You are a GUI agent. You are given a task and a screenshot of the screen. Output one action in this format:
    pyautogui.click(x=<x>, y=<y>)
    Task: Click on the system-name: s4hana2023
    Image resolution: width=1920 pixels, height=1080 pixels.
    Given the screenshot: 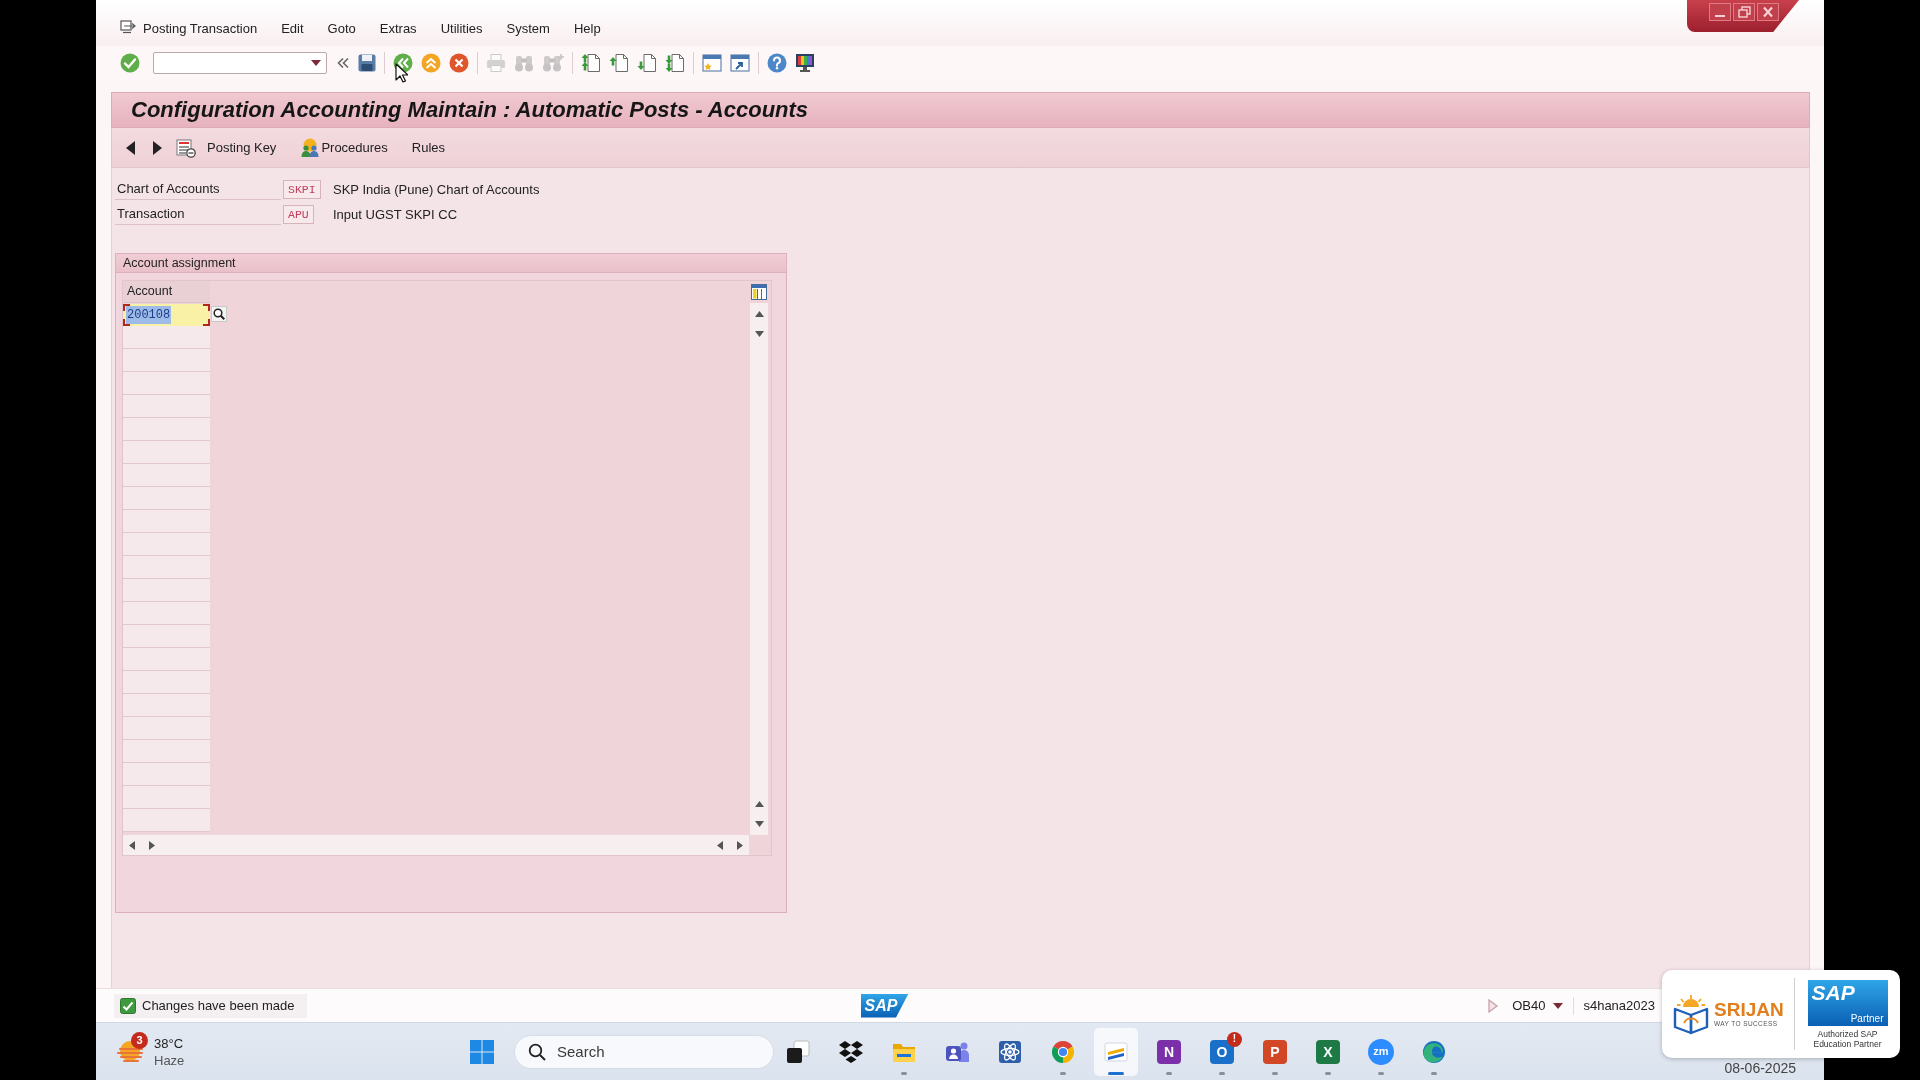 What is the action you would take?
    pyautogui.click(x=1619, y=1005)
    